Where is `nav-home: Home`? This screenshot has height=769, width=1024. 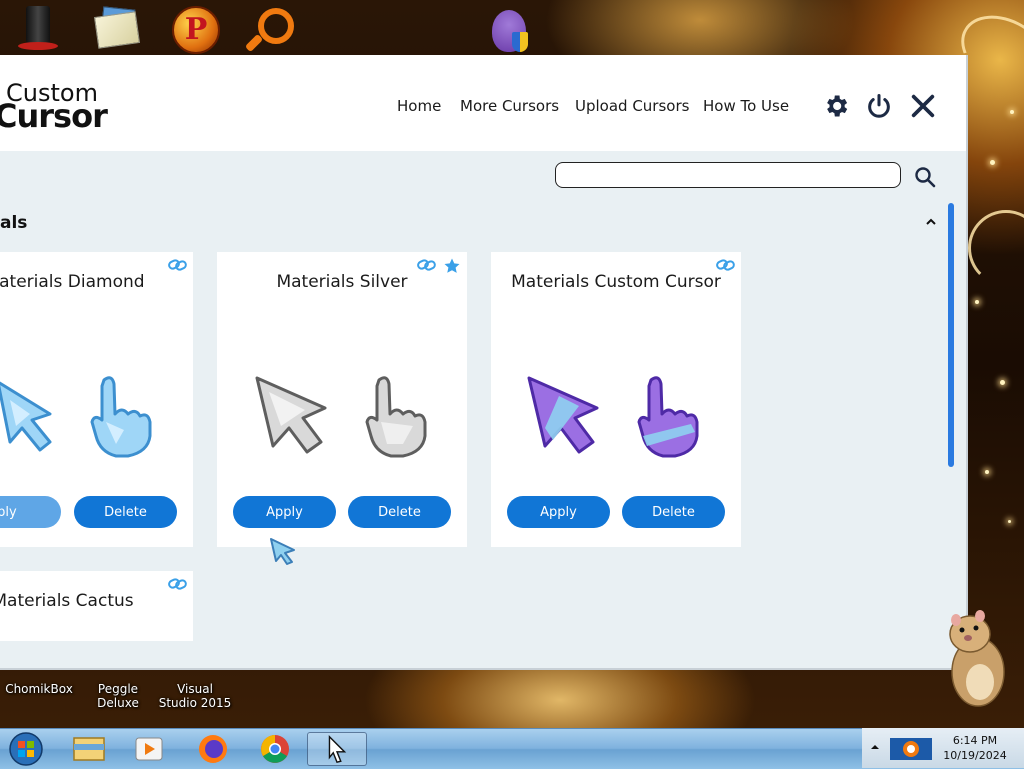
nav-home: Home is located at coordinates (419, 106).